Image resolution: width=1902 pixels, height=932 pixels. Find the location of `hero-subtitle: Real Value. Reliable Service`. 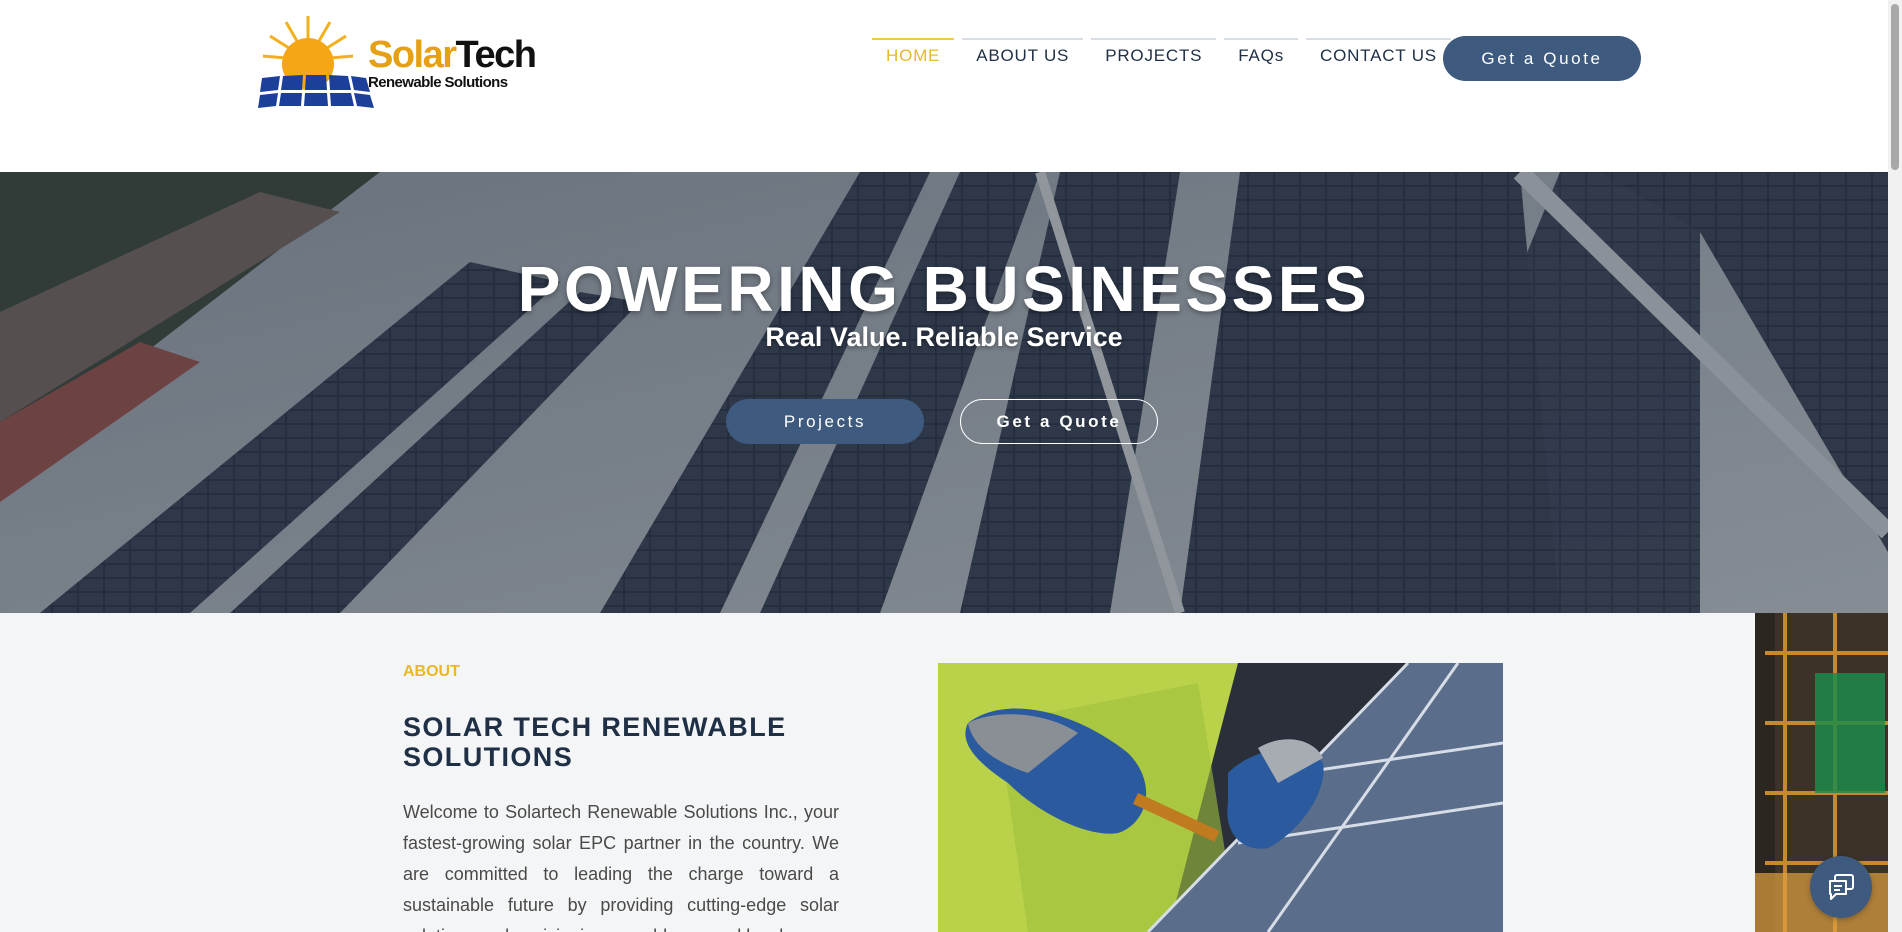

hero-subtitle: Real Value. Reliable Service is located at coordinates (944, 337).